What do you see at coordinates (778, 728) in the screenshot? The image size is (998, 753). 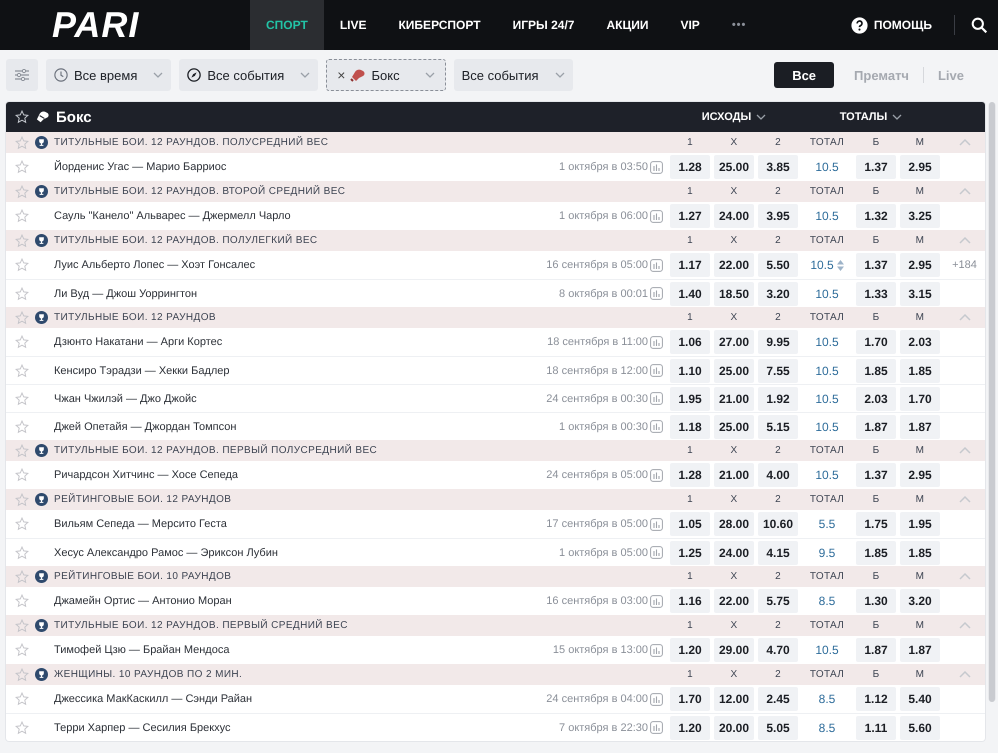 I see `odds-button: 5.05` at bounding box center [778, 728].